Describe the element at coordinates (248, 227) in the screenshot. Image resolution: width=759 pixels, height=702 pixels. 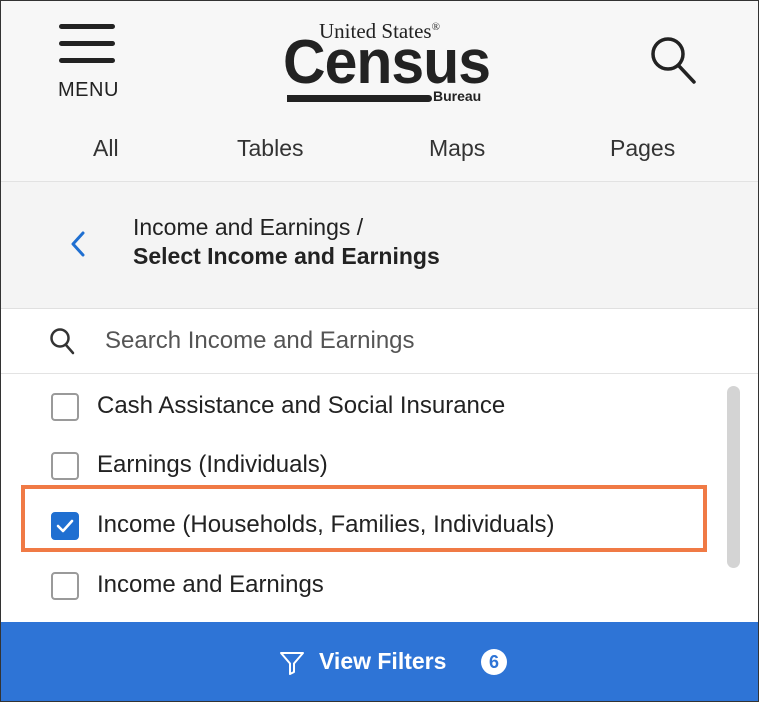
I see `breadcrumb-parent: Income and Earnings /` at that location.